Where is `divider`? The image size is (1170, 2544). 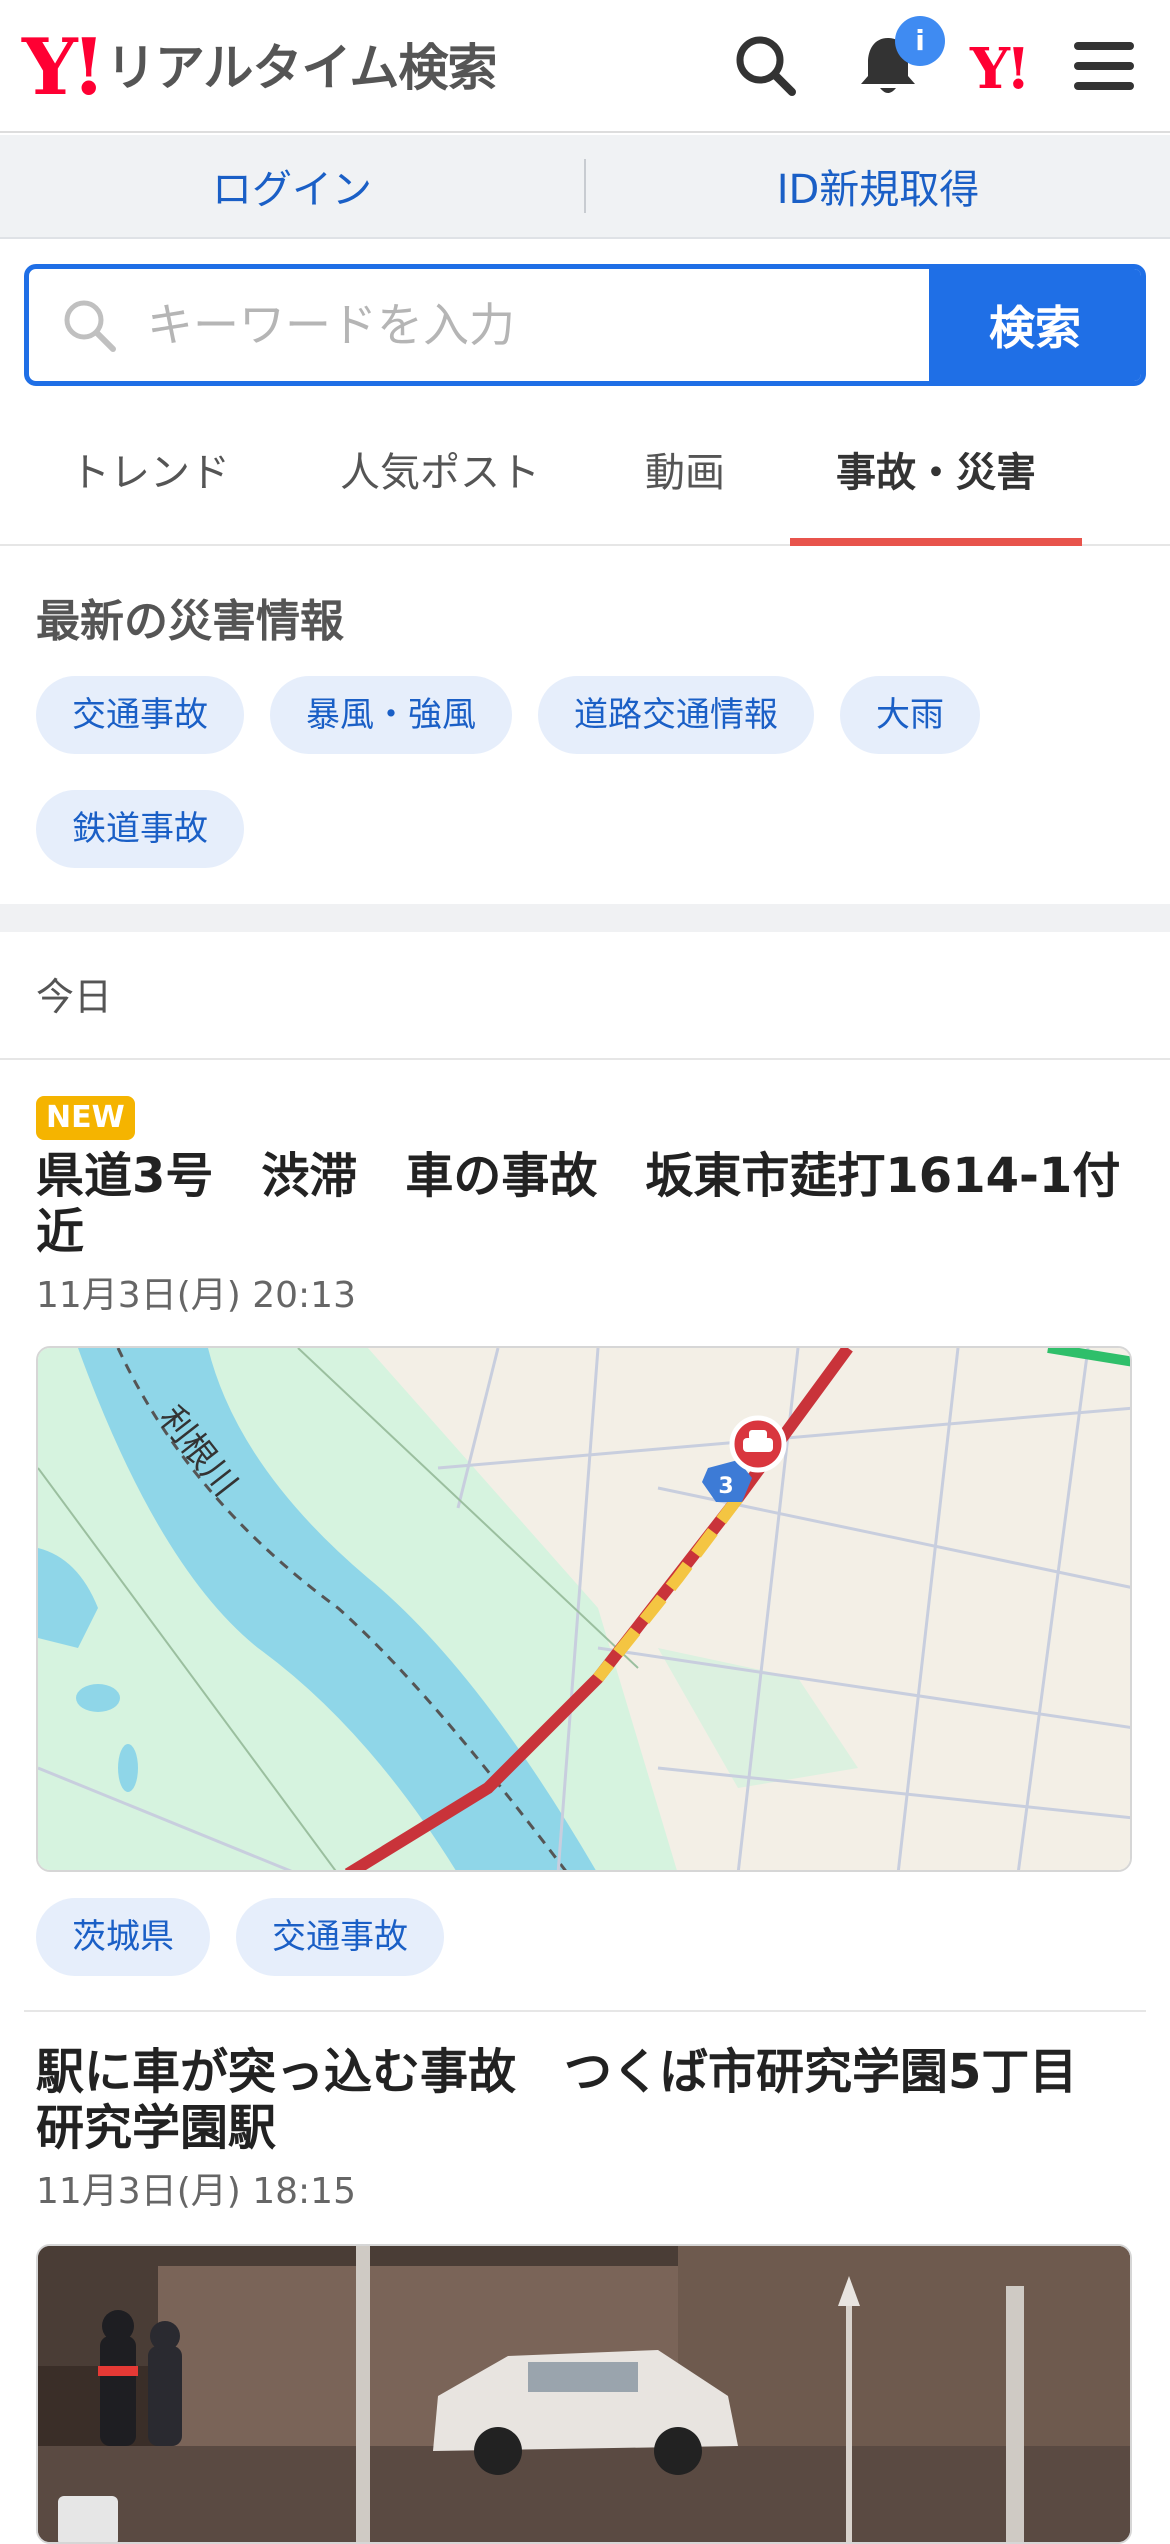
divider is located at coordinates (585, 1059).